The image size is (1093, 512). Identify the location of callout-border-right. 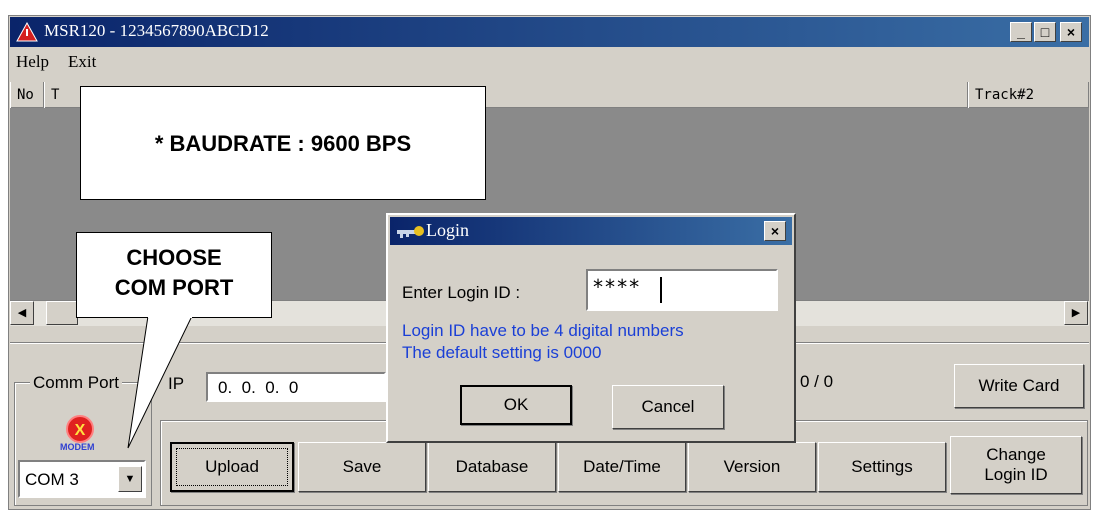
(232, 317).